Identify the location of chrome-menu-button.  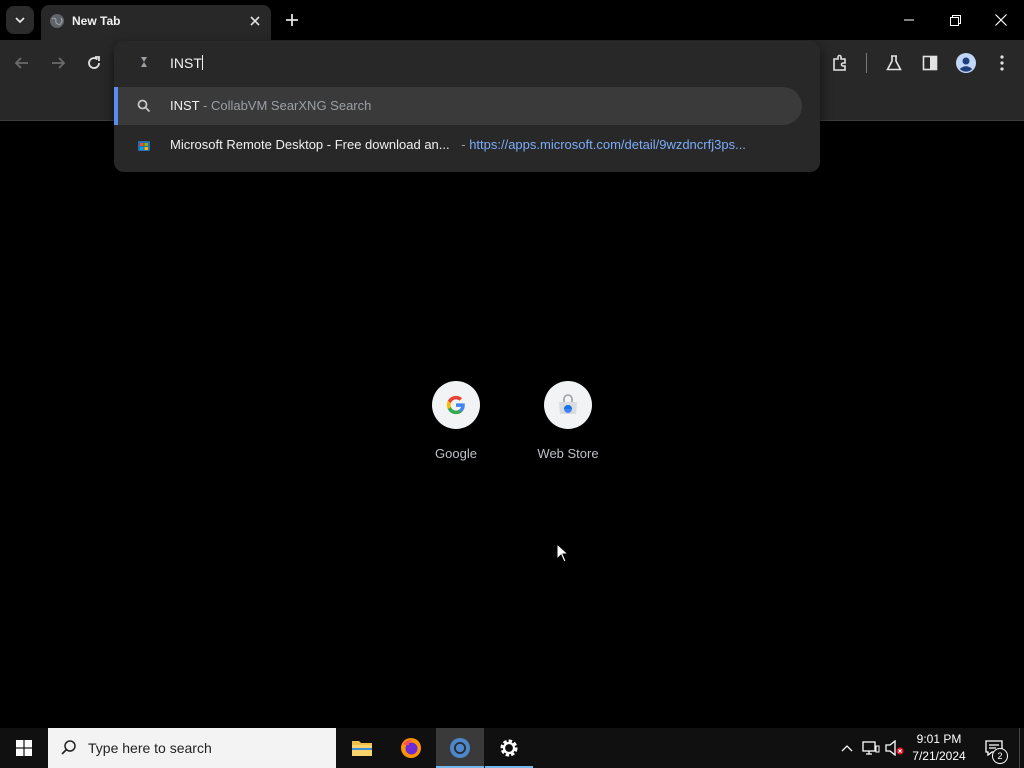
(1002, 63).